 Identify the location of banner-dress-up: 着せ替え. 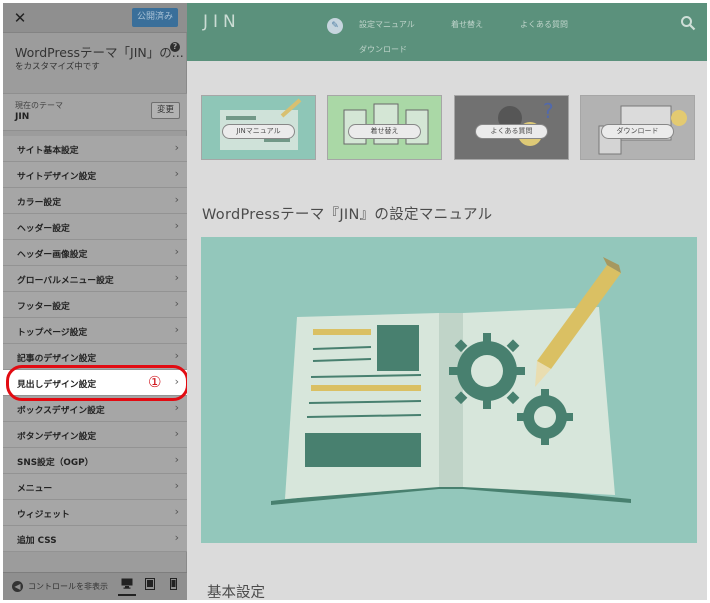
(384, 127).